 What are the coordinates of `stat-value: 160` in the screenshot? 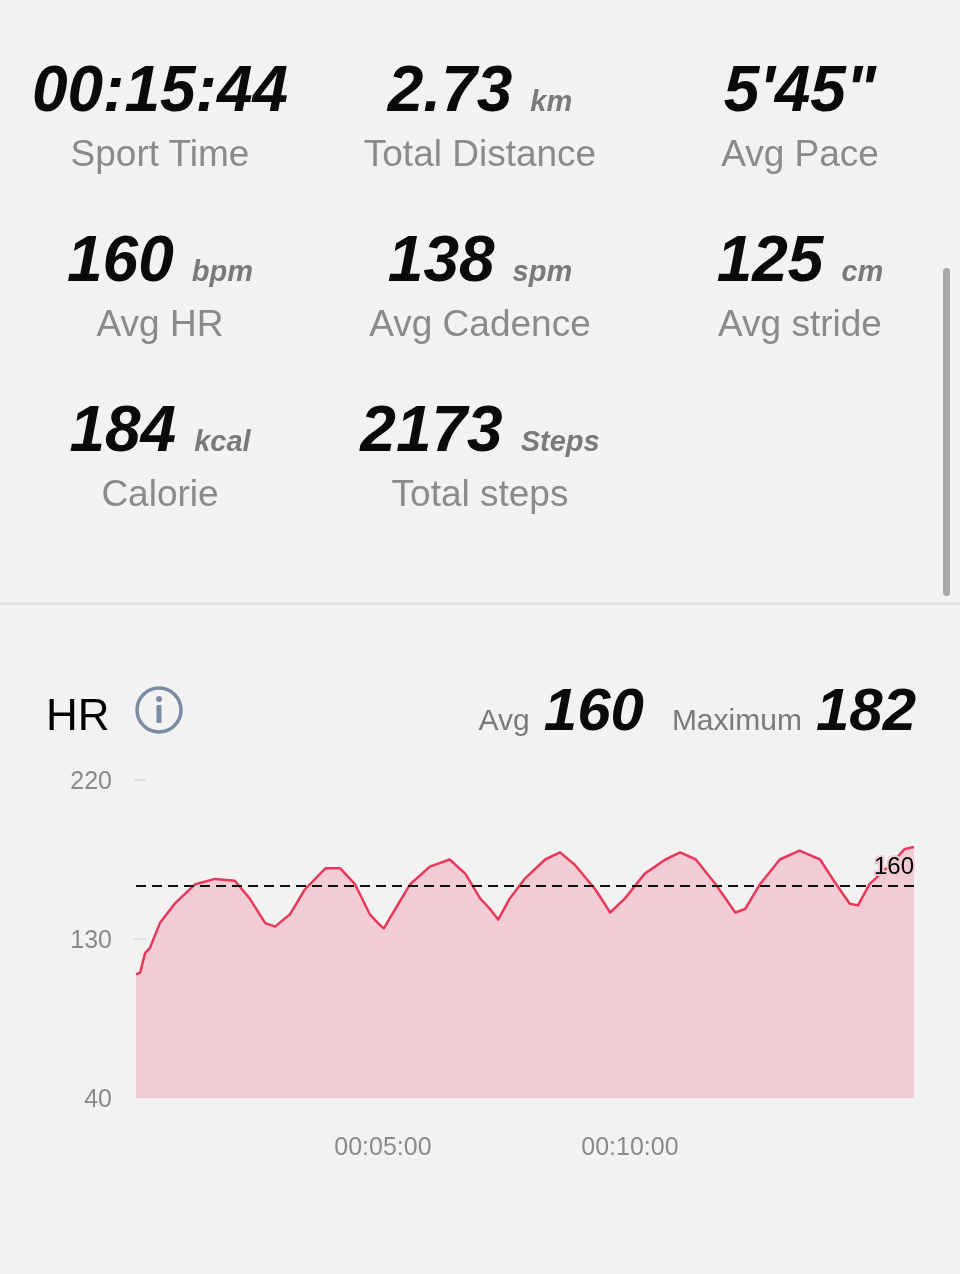 It's located at (120, 259).